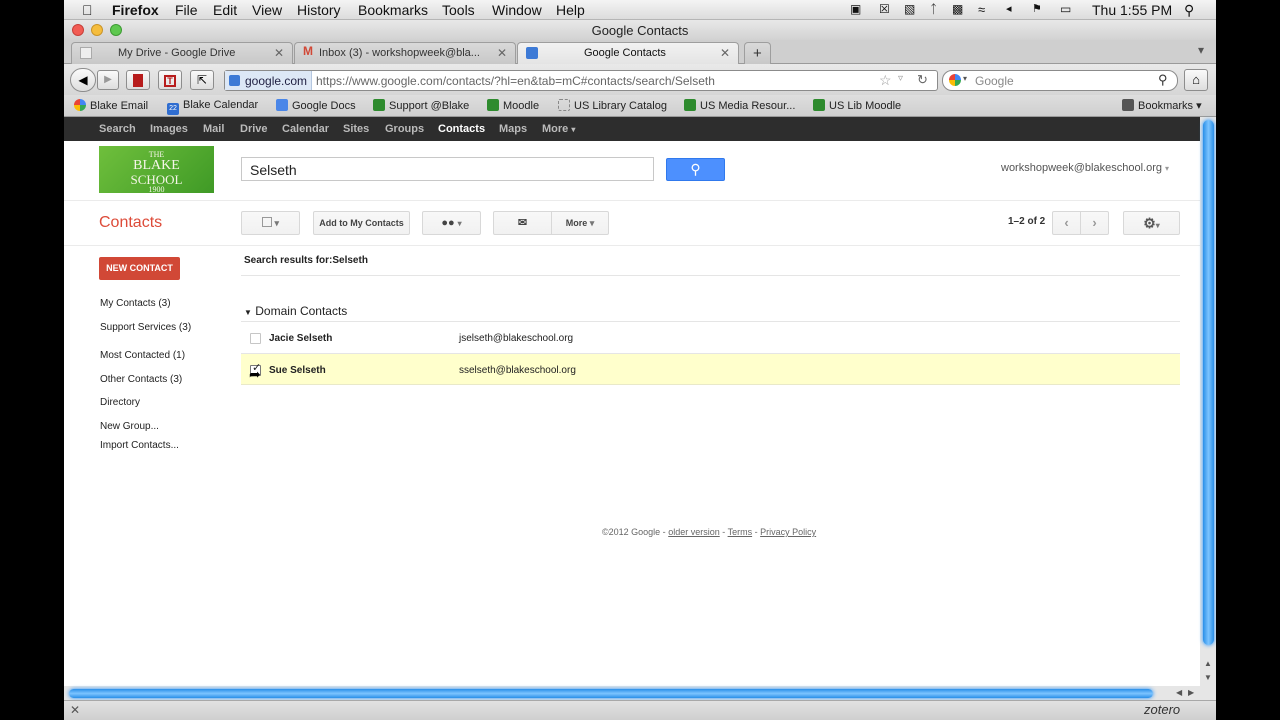 Image resolution: width=1280 pixels, height=720 pixels. I want to click on groups-button: ●● ▾, so click(451, 223).